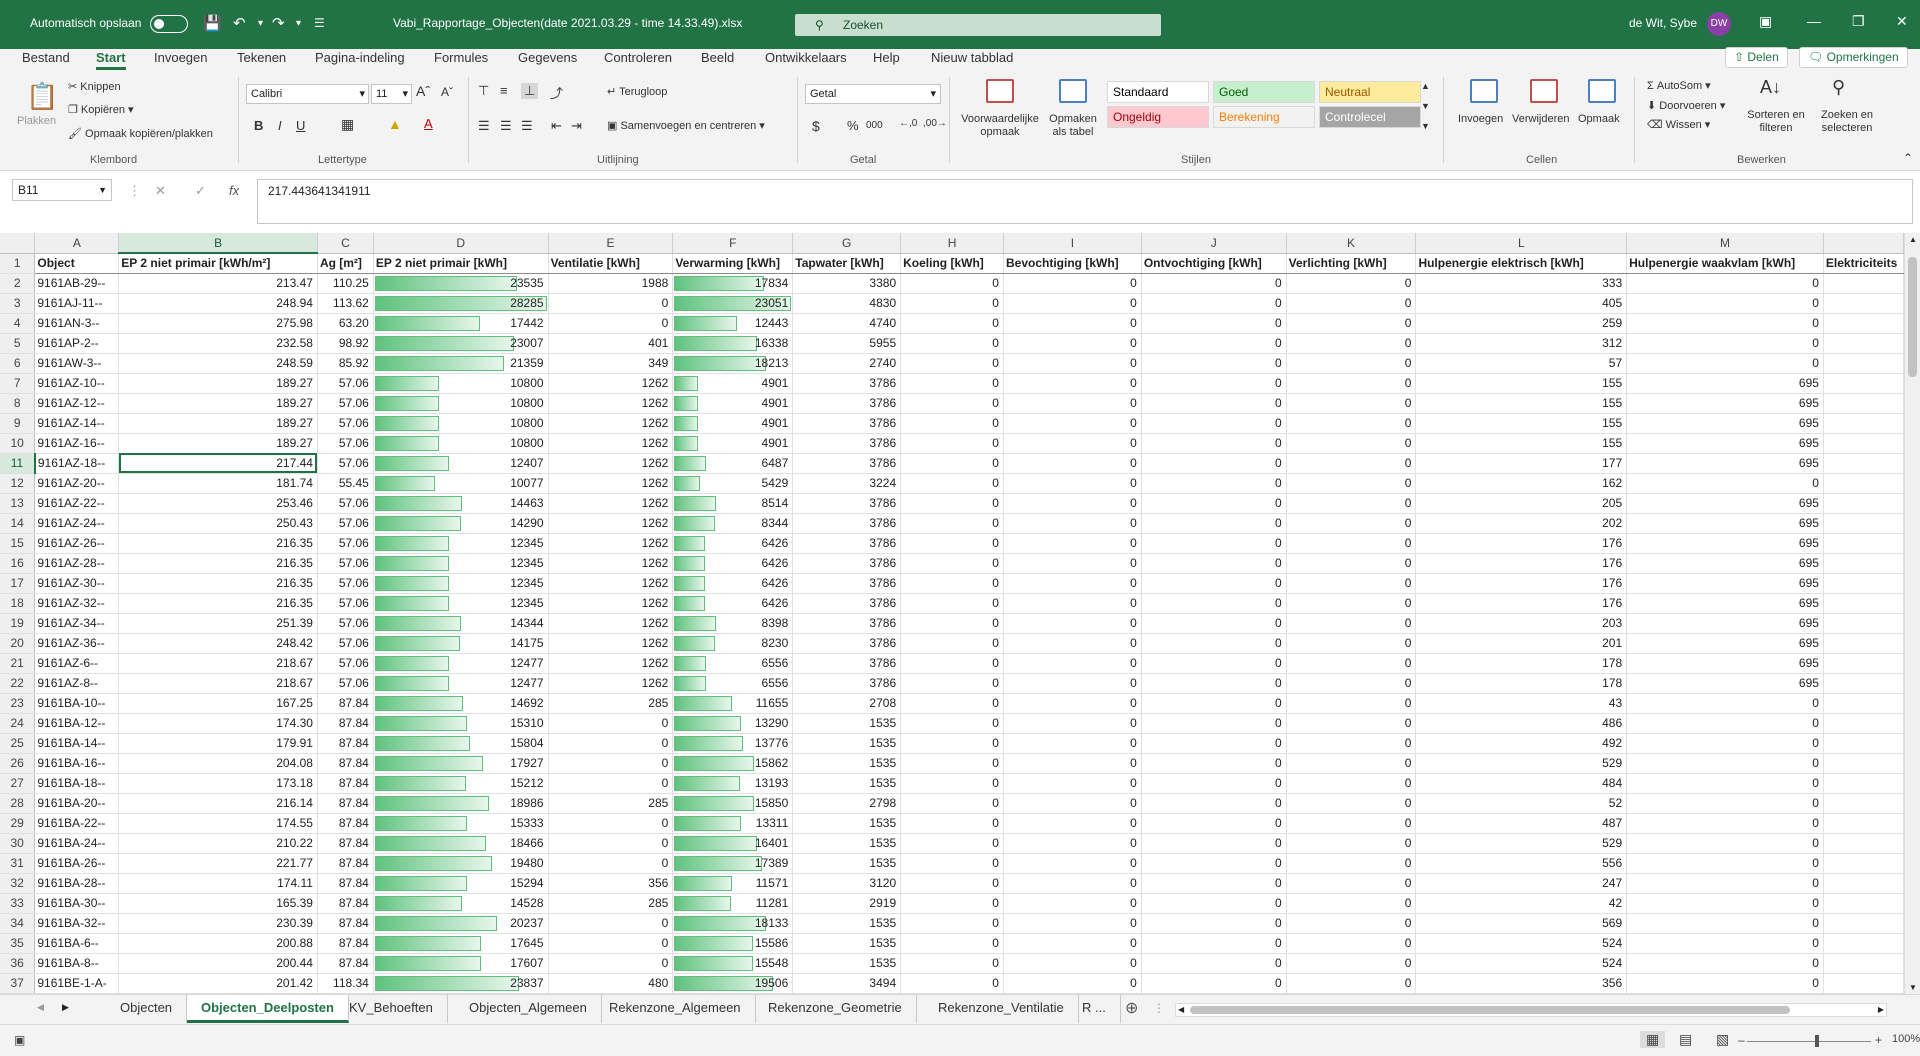 The height and width of the screenshot is (1056, 1920). What do you see at coordinates (504, 90) in the screenshot?
I see `align-middle-icon: ≡` at bounding box center [504, 90].